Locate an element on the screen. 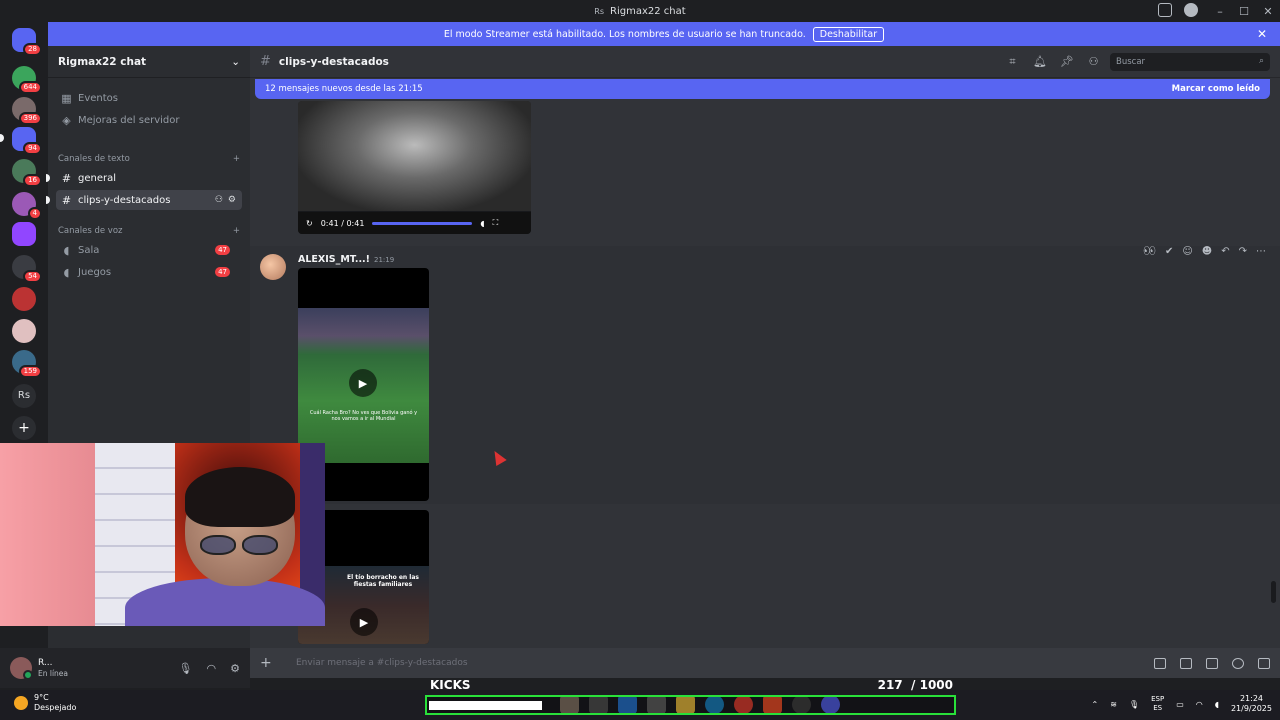 This screenshot has height=720, width=1280. display-icon: ▭ is located at coordinates (1180, 704).